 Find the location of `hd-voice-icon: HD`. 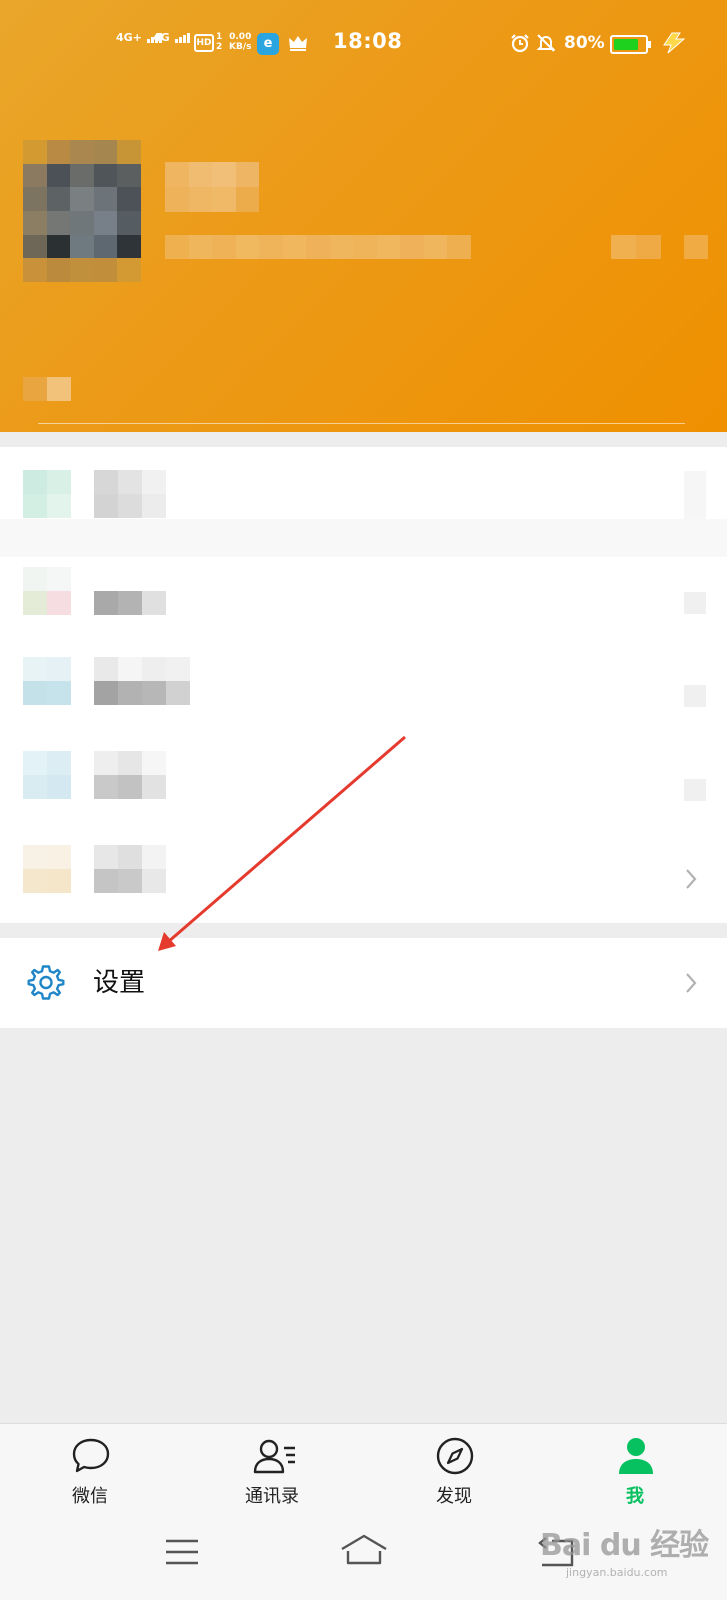

hd-voice-icon: HD is located at coordinates (204, 43).